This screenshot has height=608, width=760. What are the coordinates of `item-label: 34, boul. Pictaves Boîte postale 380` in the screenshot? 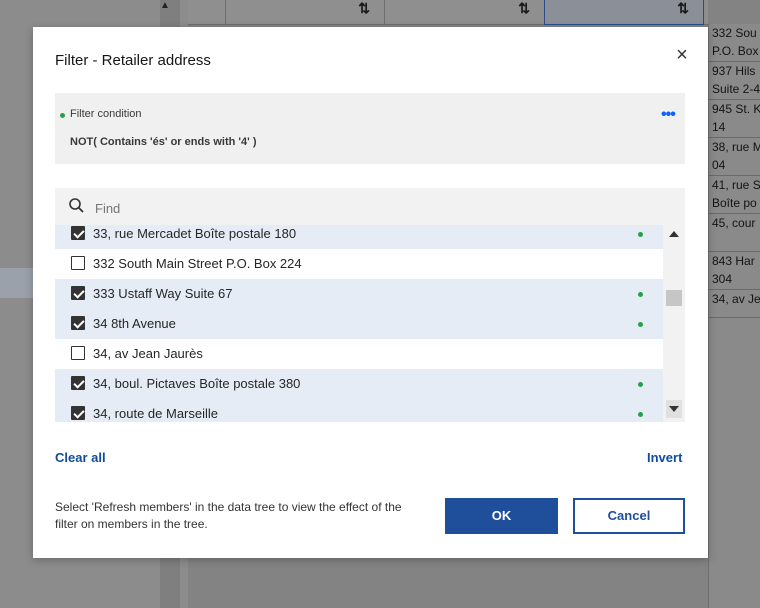 It's located at (197, 383).